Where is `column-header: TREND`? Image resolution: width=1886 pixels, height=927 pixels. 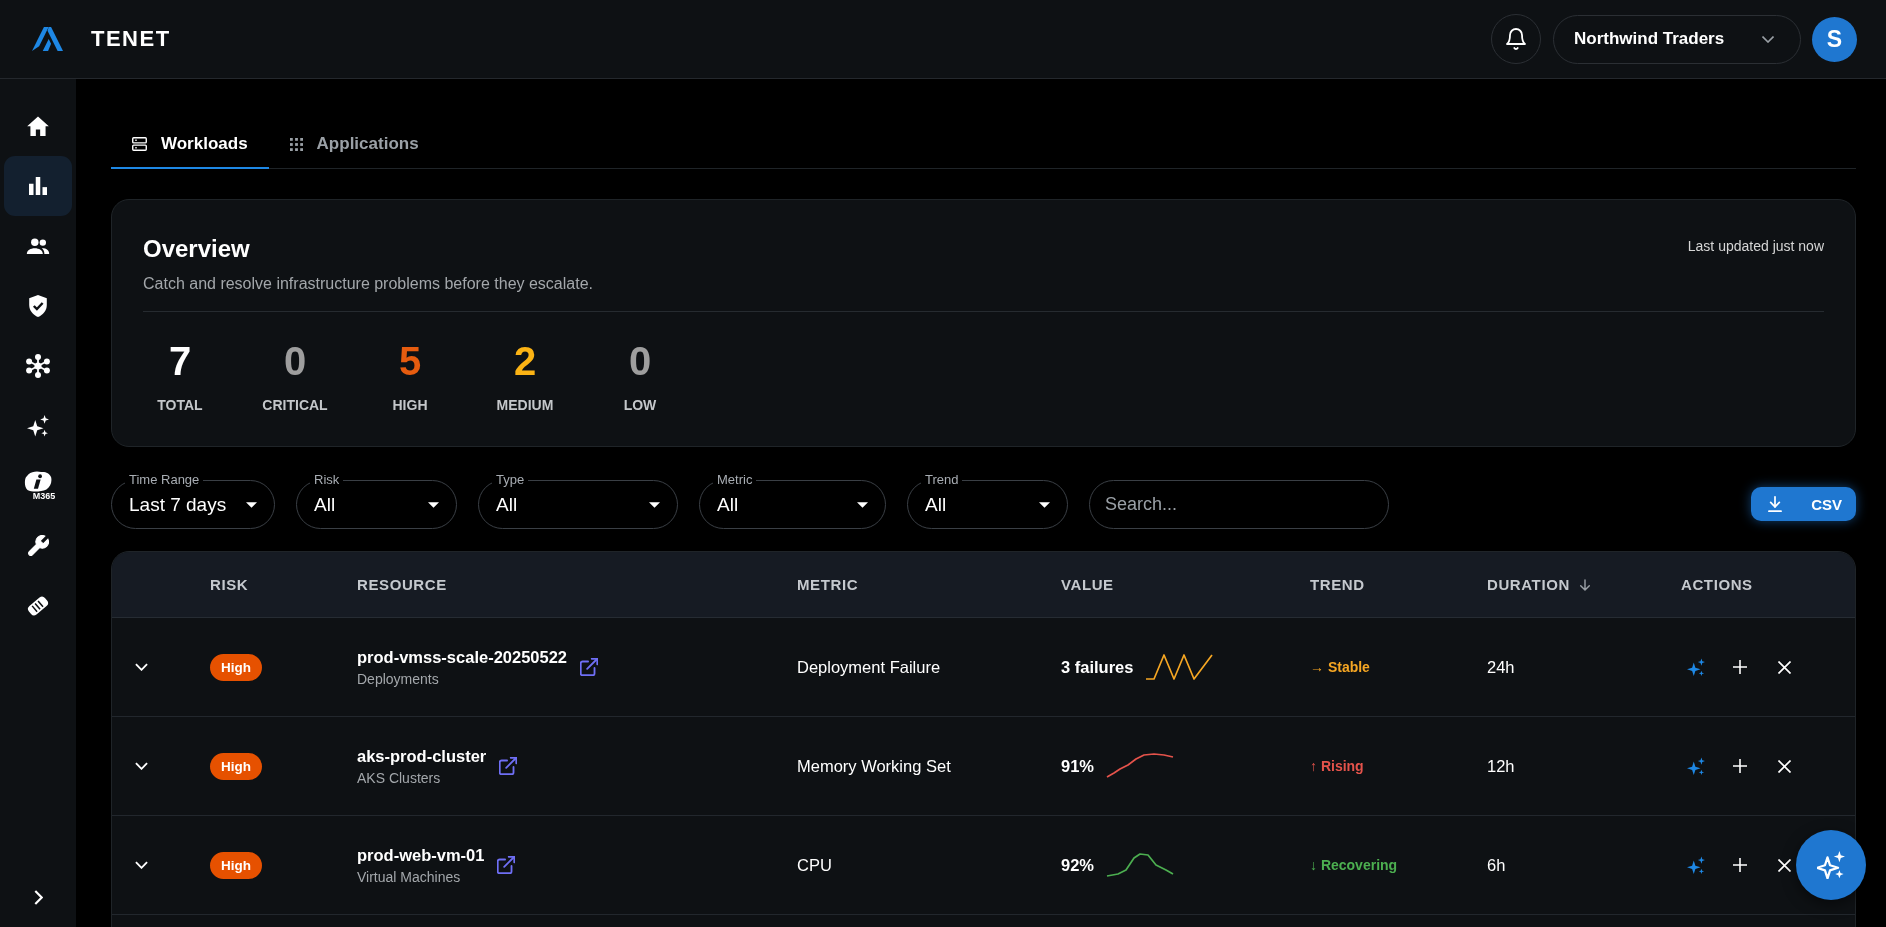 column-header: TREND is located at coordinates (1337, 584).